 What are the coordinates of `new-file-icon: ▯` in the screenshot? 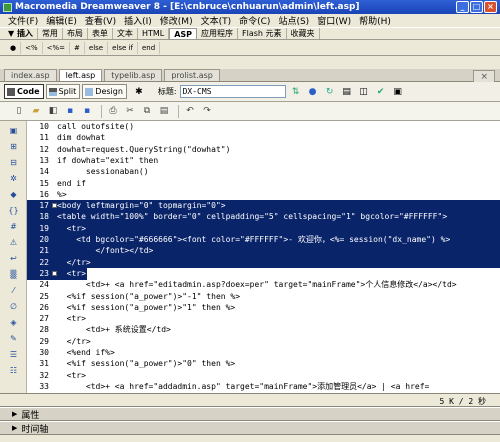 It's located at (19, 111).